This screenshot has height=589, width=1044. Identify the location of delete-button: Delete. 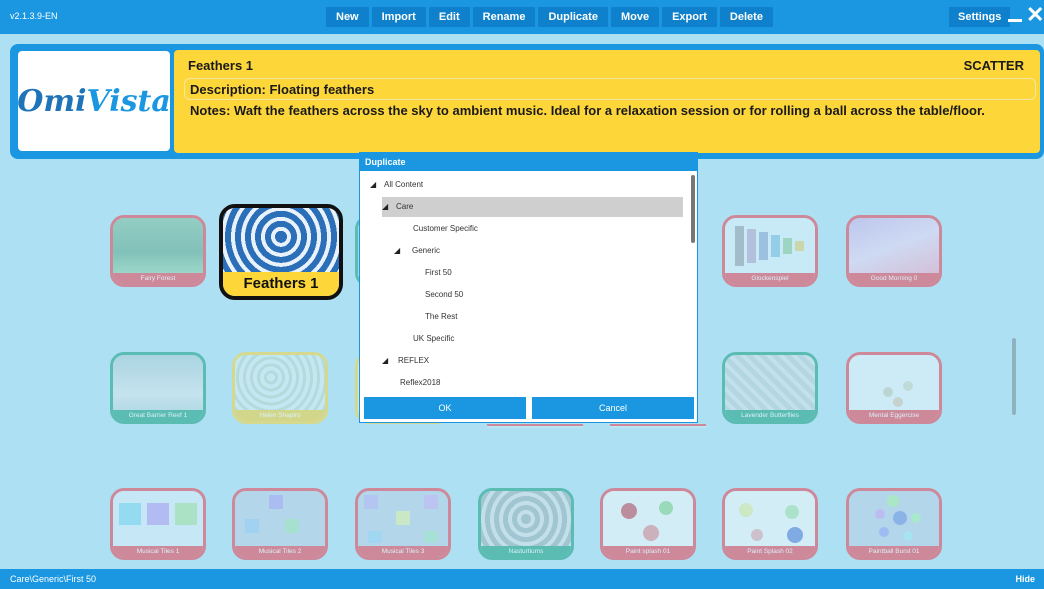
(746, 17).